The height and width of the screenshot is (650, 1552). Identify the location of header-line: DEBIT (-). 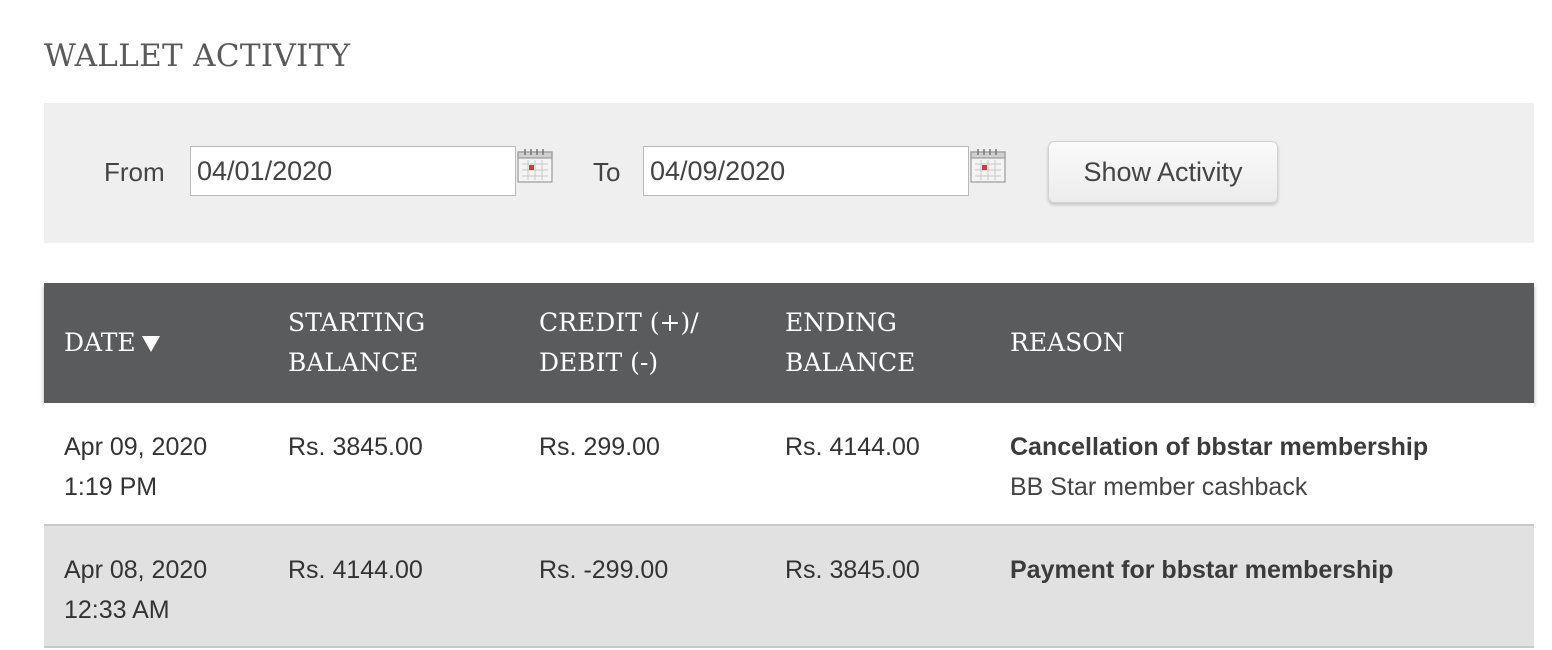
(599, 362).